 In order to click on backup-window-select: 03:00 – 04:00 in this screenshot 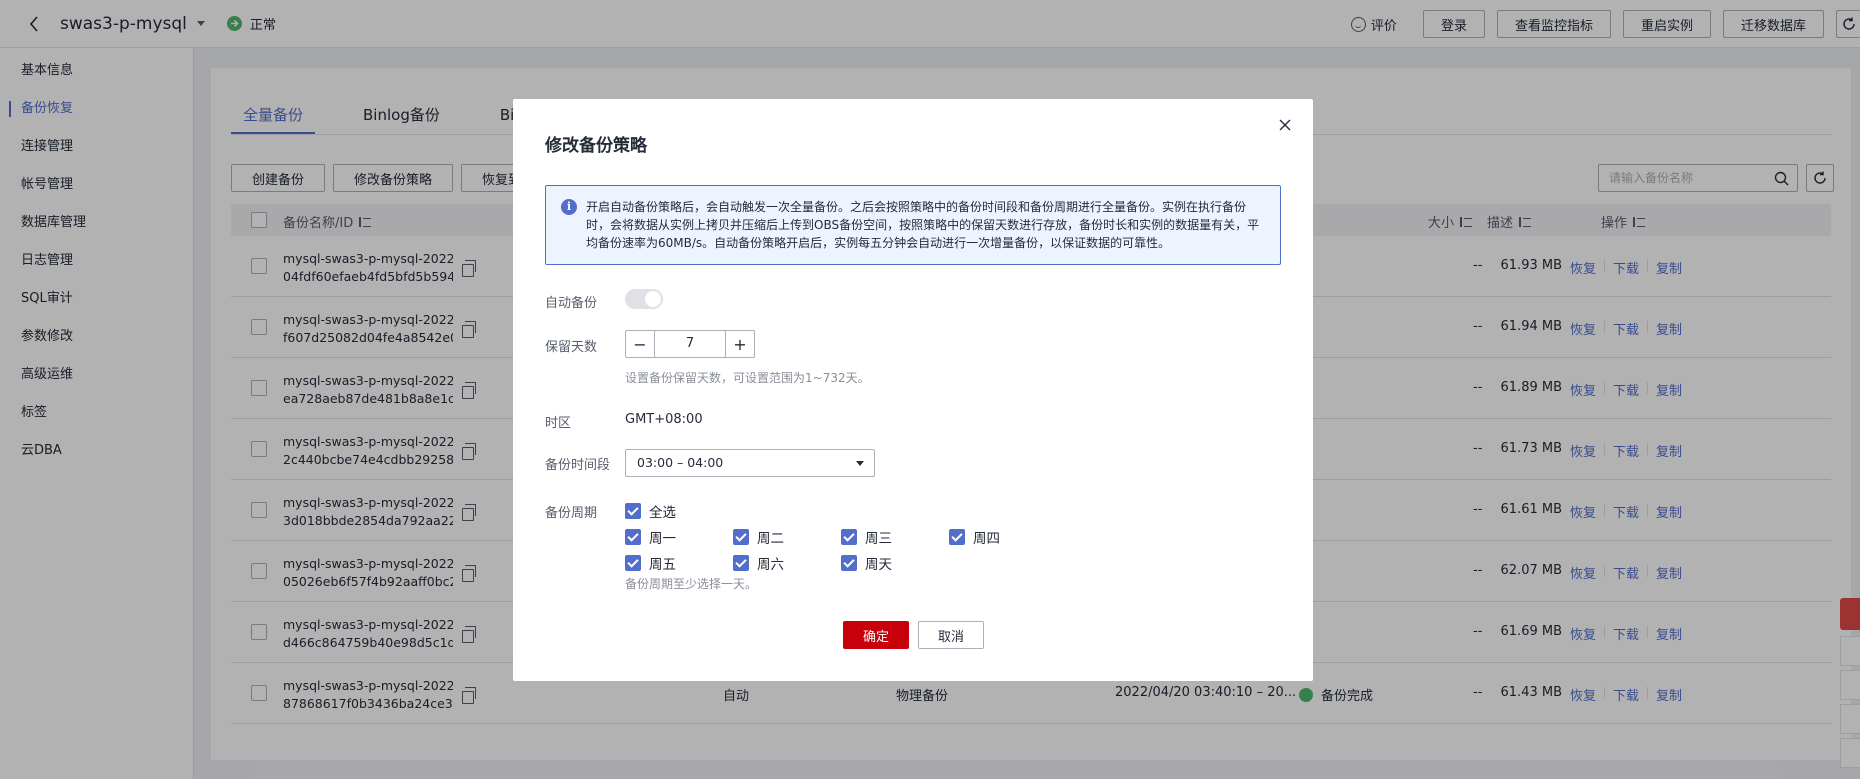, I will do `click(750, 463)`.